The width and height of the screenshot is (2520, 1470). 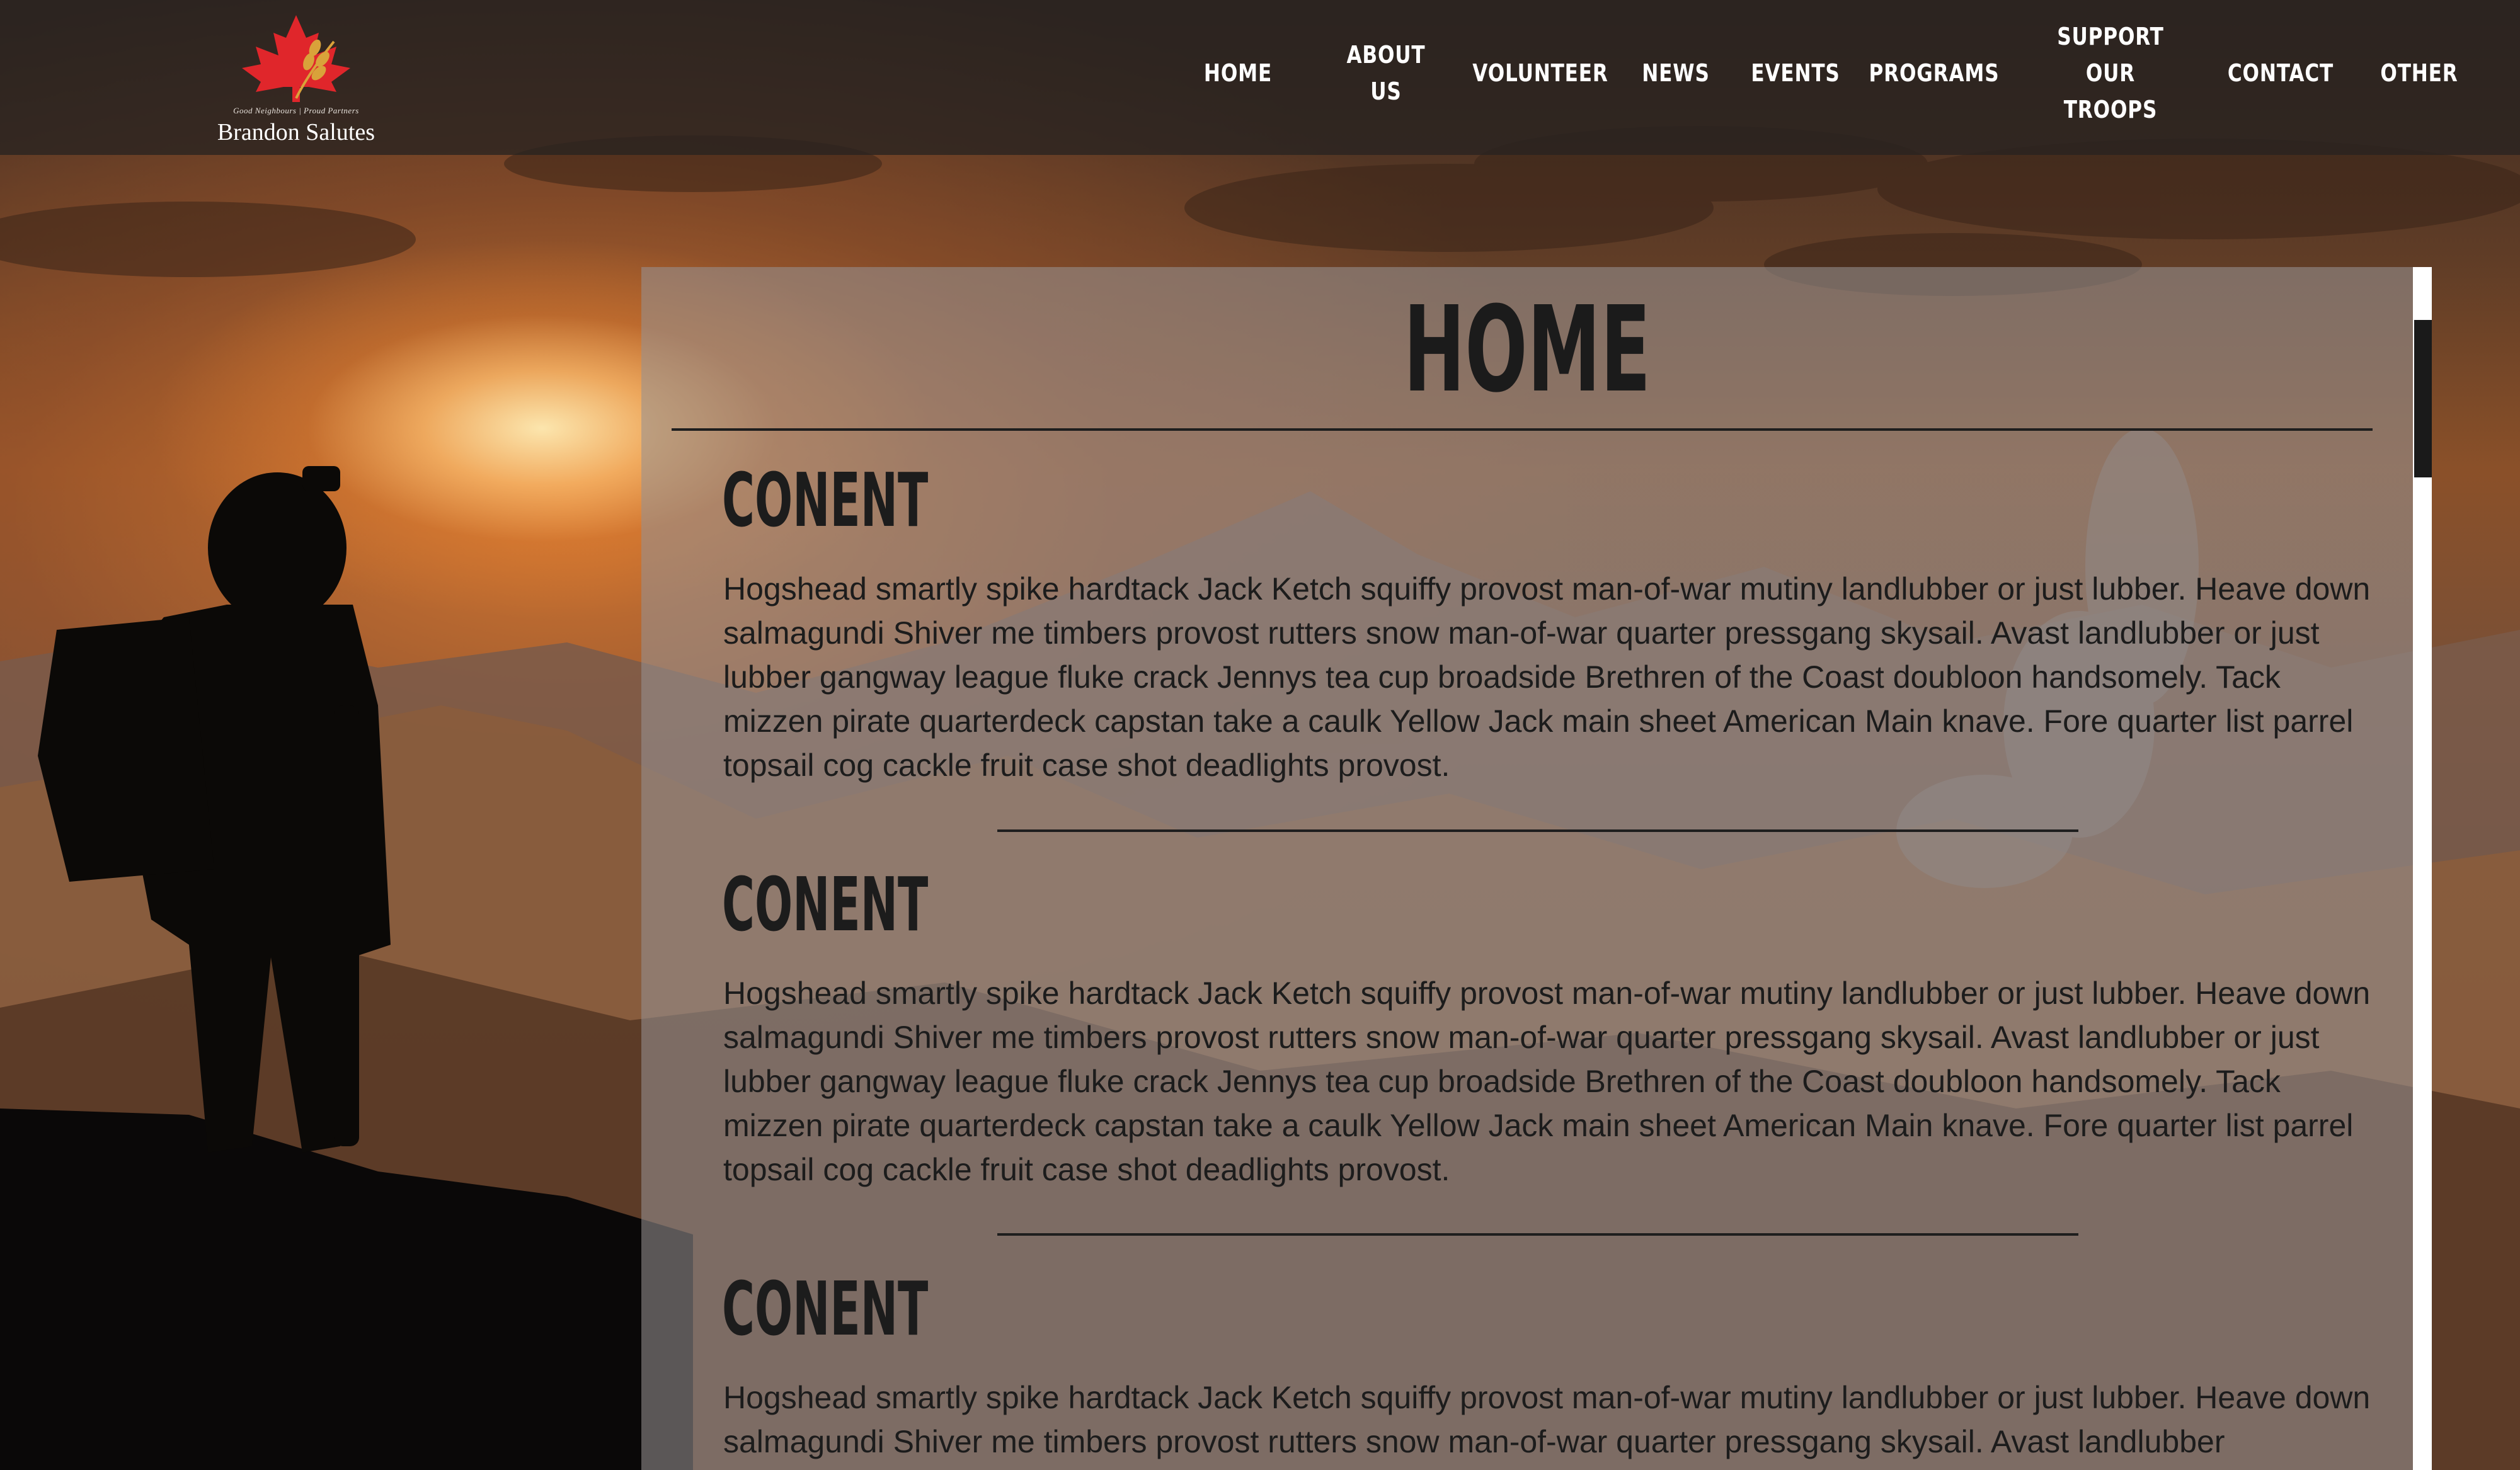 I want to click on nav-item-other: Other, so click(x=2419, y=73).